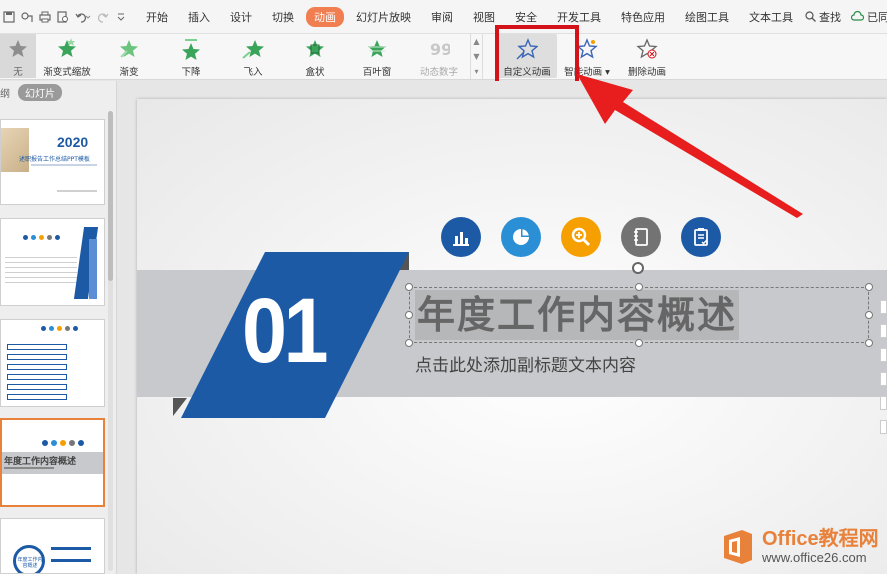 Image resolution: width=887 pixels, height=574 pixels. Describe the element at coordinates (129, 56) in the screenshot. I see `anim-fade-button: 渐变` at that location.